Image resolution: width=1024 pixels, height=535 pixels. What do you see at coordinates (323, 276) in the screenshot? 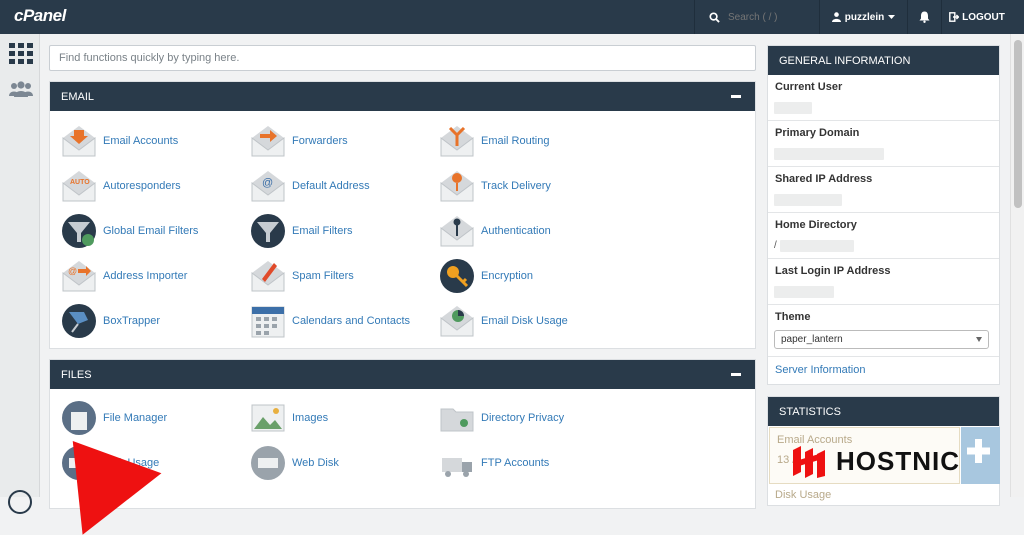
I see `item-label: Spam Filters` at bounding box center [323, 276].